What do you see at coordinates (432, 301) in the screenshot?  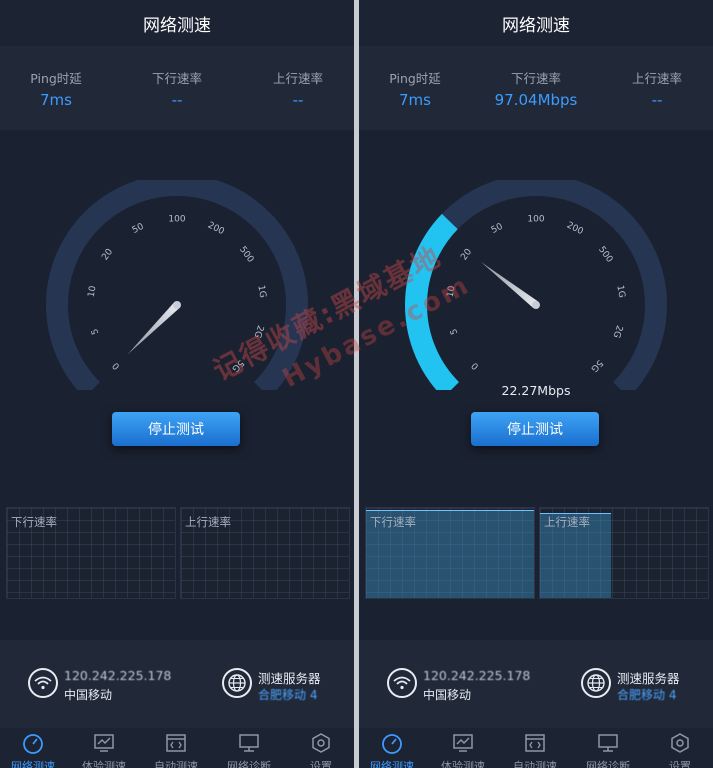 I see `gauge-progress` at bounding box center [432, 301].